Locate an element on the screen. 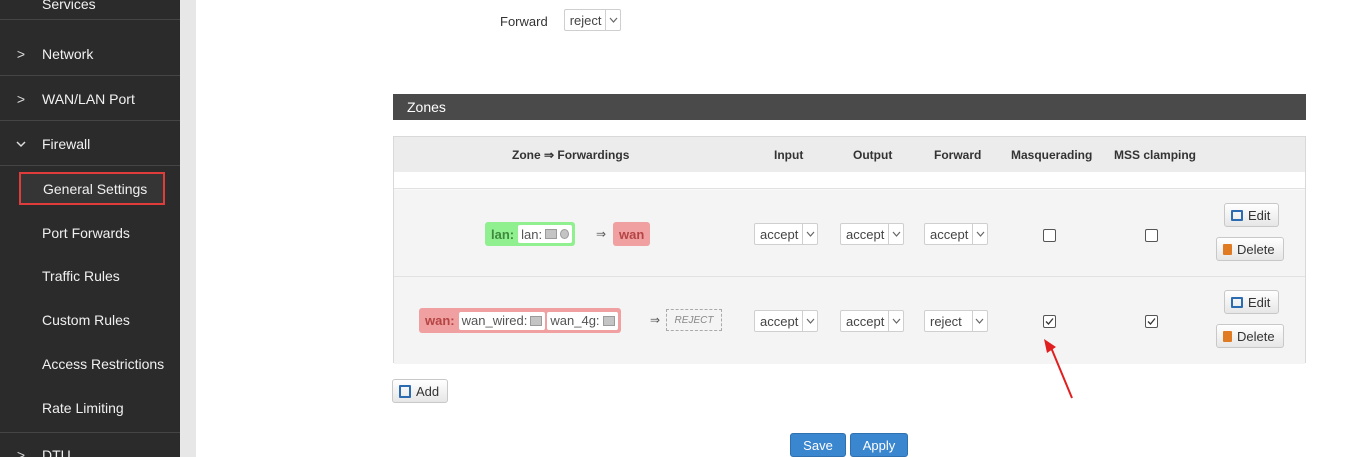  sidebar-subitem-port-forwards: Port Forwards is located at coordinates (90, 233).